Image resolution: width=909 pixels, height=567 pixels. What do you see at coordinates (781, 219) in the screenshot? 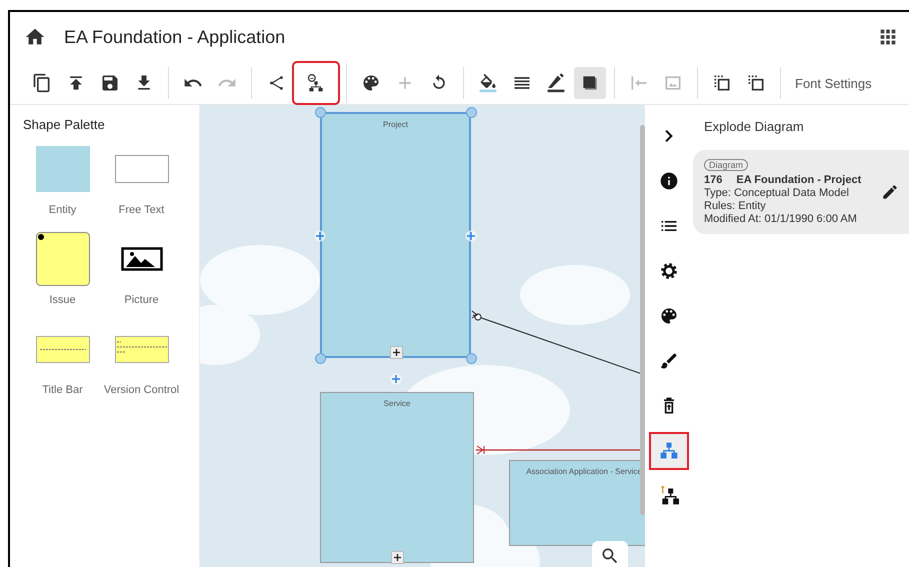
I see `diagram-modified: Modified At: 01/1/1990 6:00 AM` at bounding box center [781, 219].